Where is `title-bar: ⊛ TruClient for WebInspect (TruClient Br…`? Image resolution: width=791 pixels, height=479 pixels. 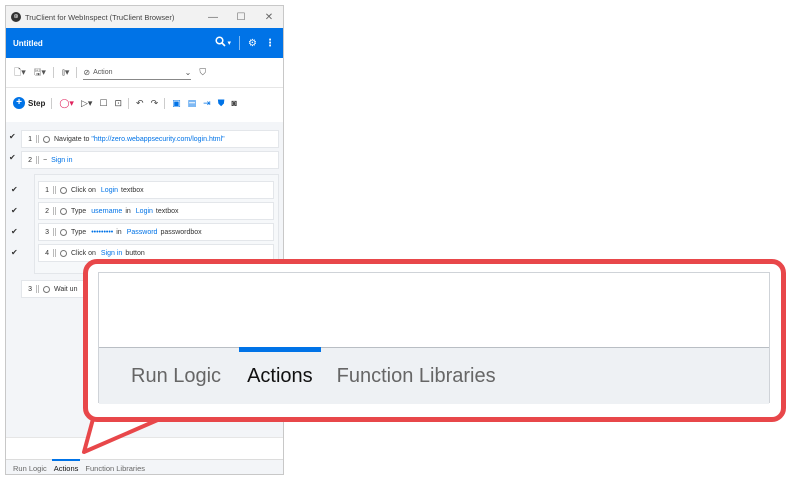 title-bar: ⊛ TruClient for WebInspect (TruClient Br… is located at coordinates (144, 17).